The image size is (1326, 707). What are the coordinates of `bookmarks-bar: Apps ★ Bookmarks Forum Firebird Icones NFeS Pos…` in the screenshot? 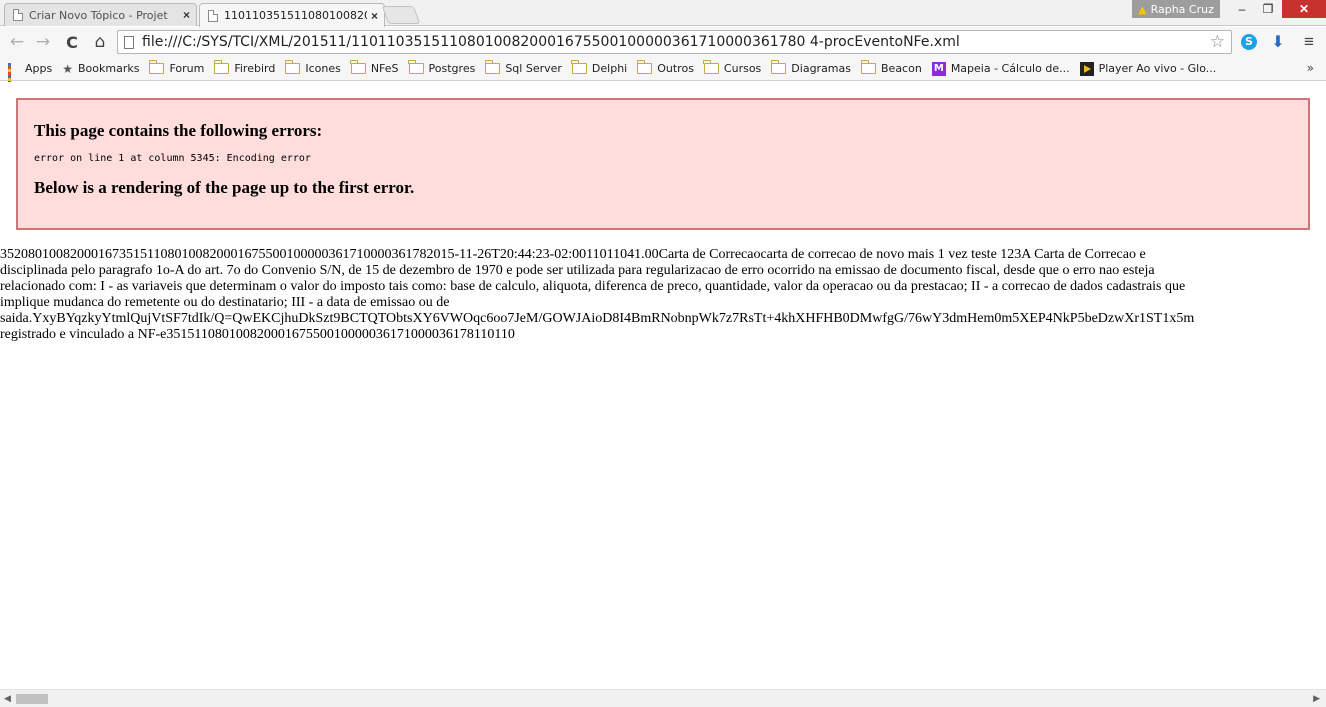 It's located at (663, 73).